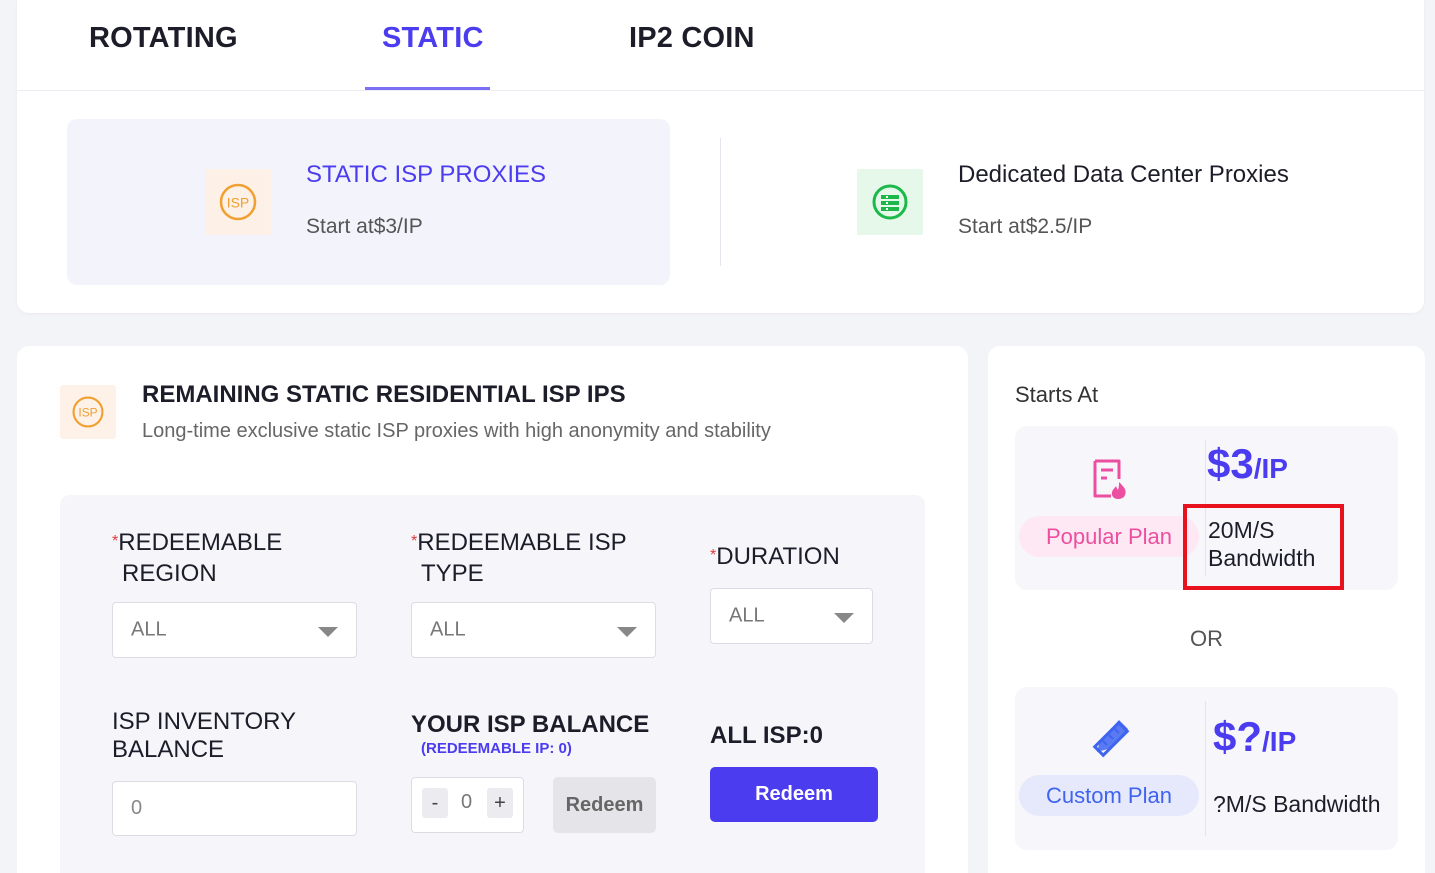 The width and height of the screenshot is (1435, 873). Describe the element at coordinates (204, 735) in the screenshot. I see `inventory-label: ISP INVENTORY BALANCE` at that location.